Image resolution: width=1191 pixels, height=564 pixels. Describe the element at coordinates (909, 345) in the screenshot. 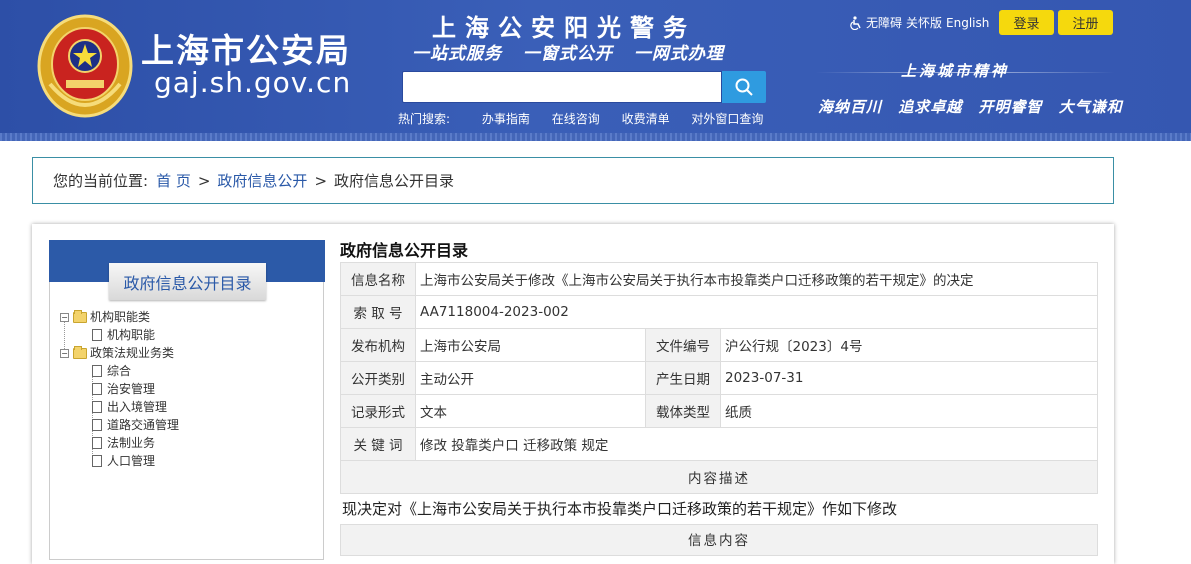

I see `doc-no-value: 沪公行规〔2023〕4号` at that location.